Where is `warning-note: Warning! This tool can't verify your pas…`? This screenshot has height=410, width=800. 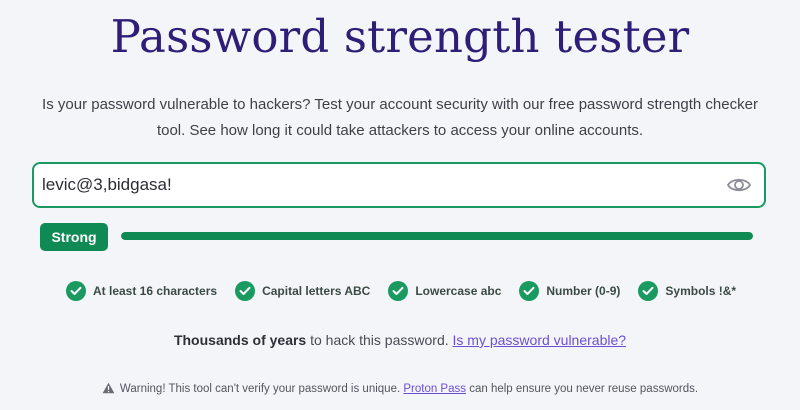 warning-note: Warning! This tool can't verify your pas… is located at coordinates (400, 389).